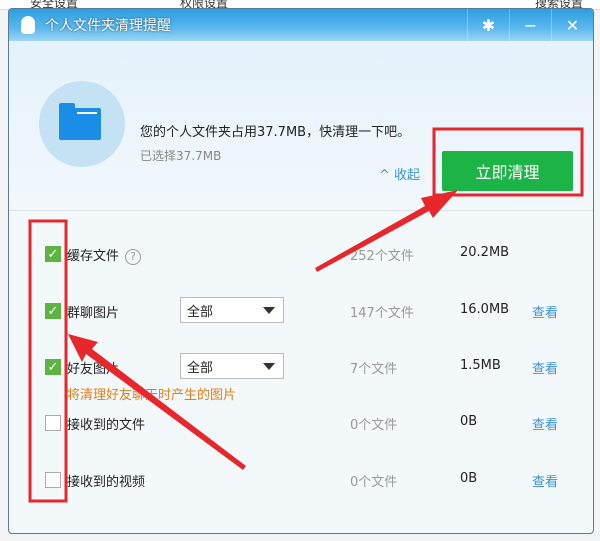  What do you see at coordinates (48, 361) in the screenshot?
I see `highlight-box-checkboxes` at bounding box center [48, 361].